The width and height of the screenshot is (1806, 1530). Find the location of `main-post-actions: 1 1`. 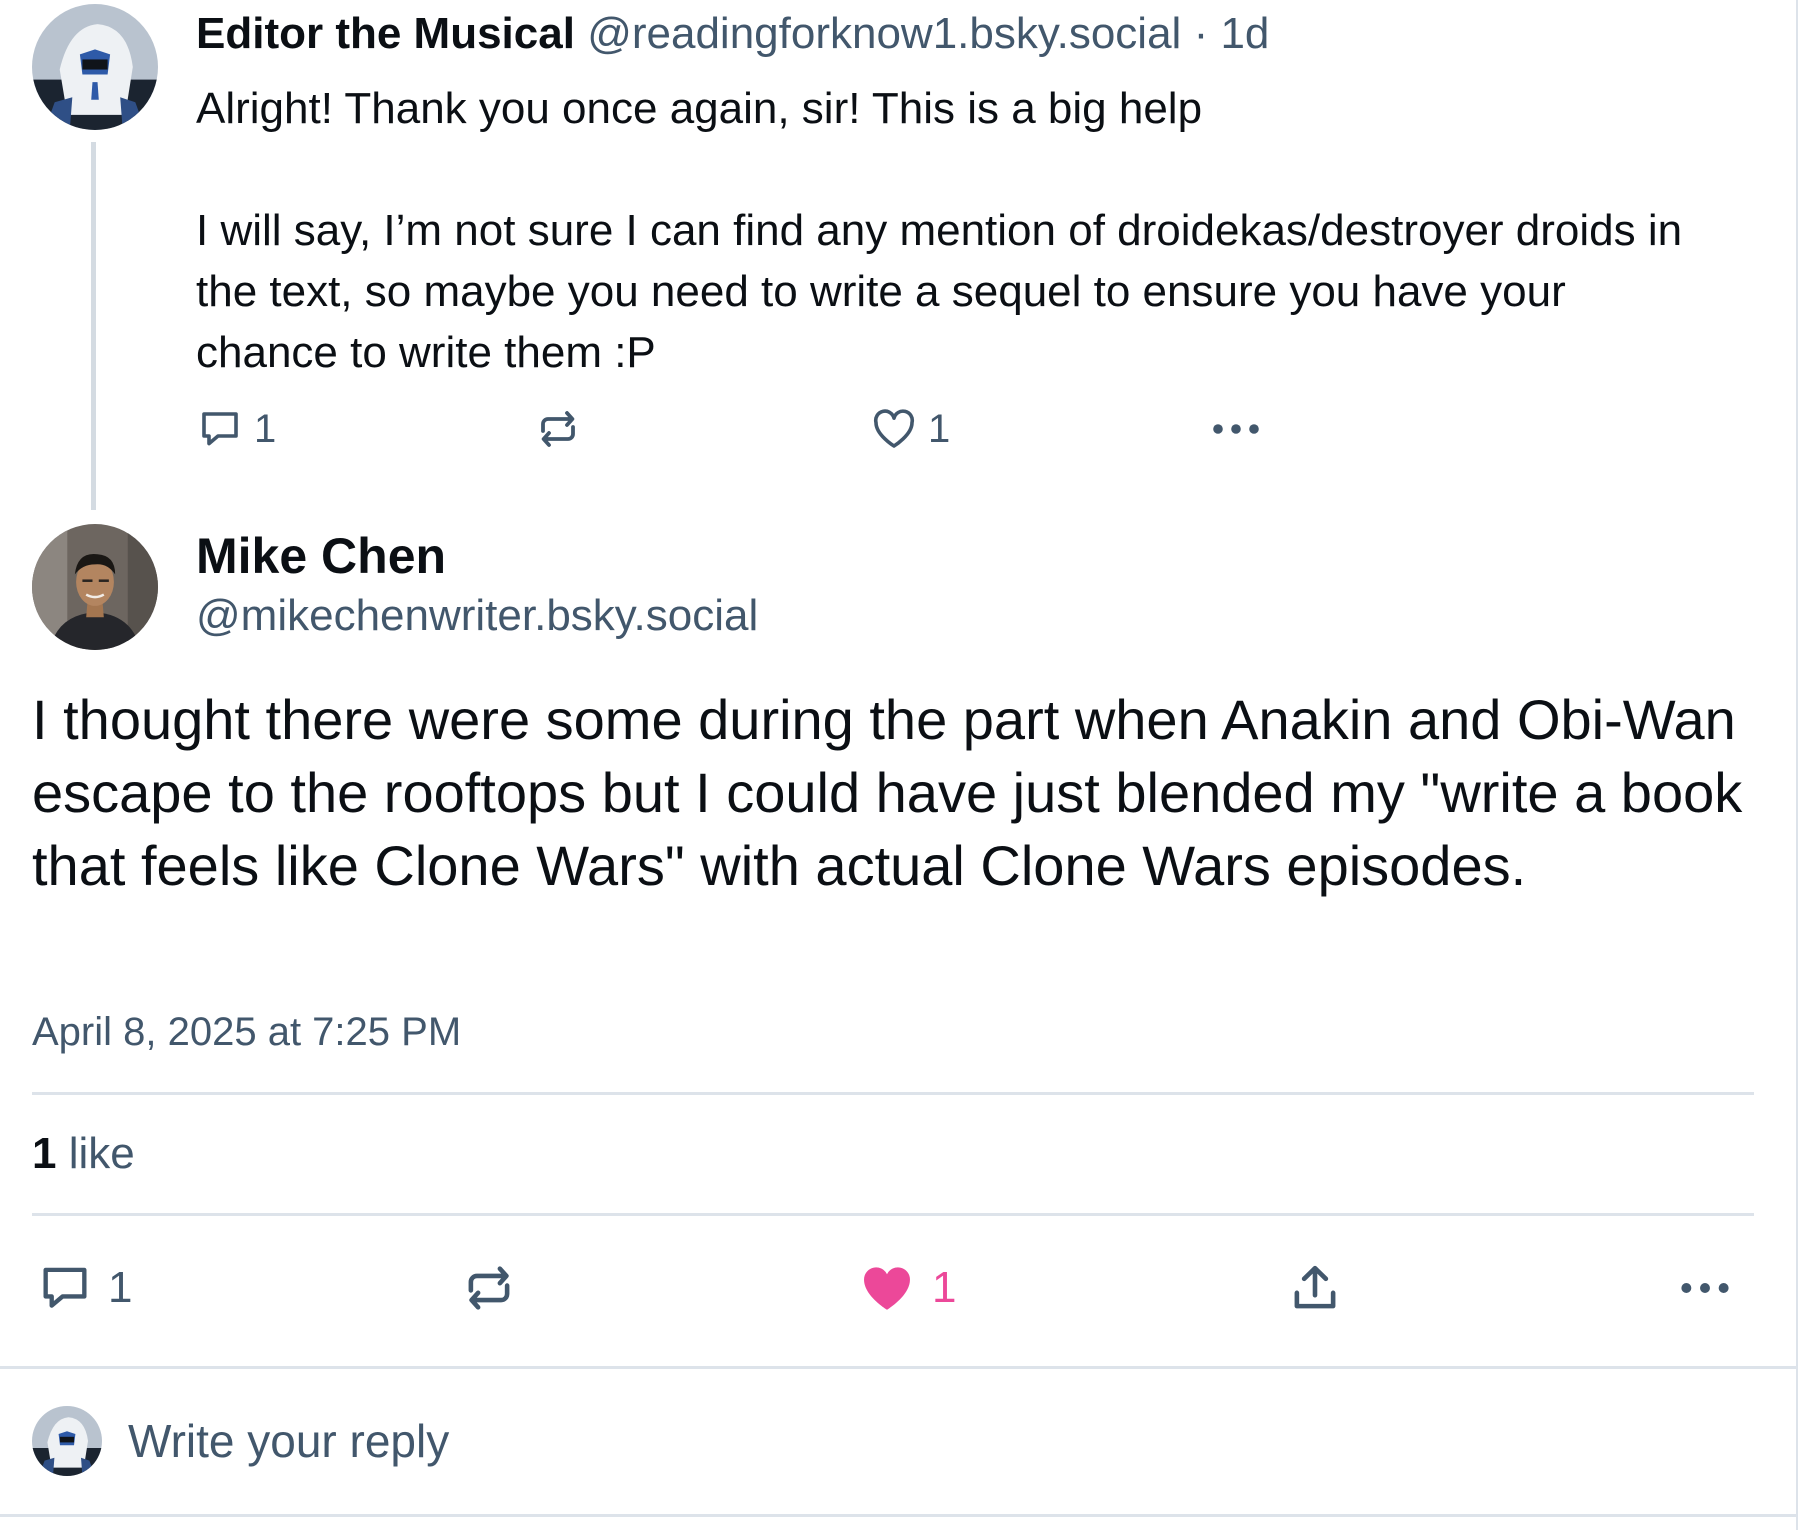

main-post-actions: 1 1 is located at coordinates (891, 1288).